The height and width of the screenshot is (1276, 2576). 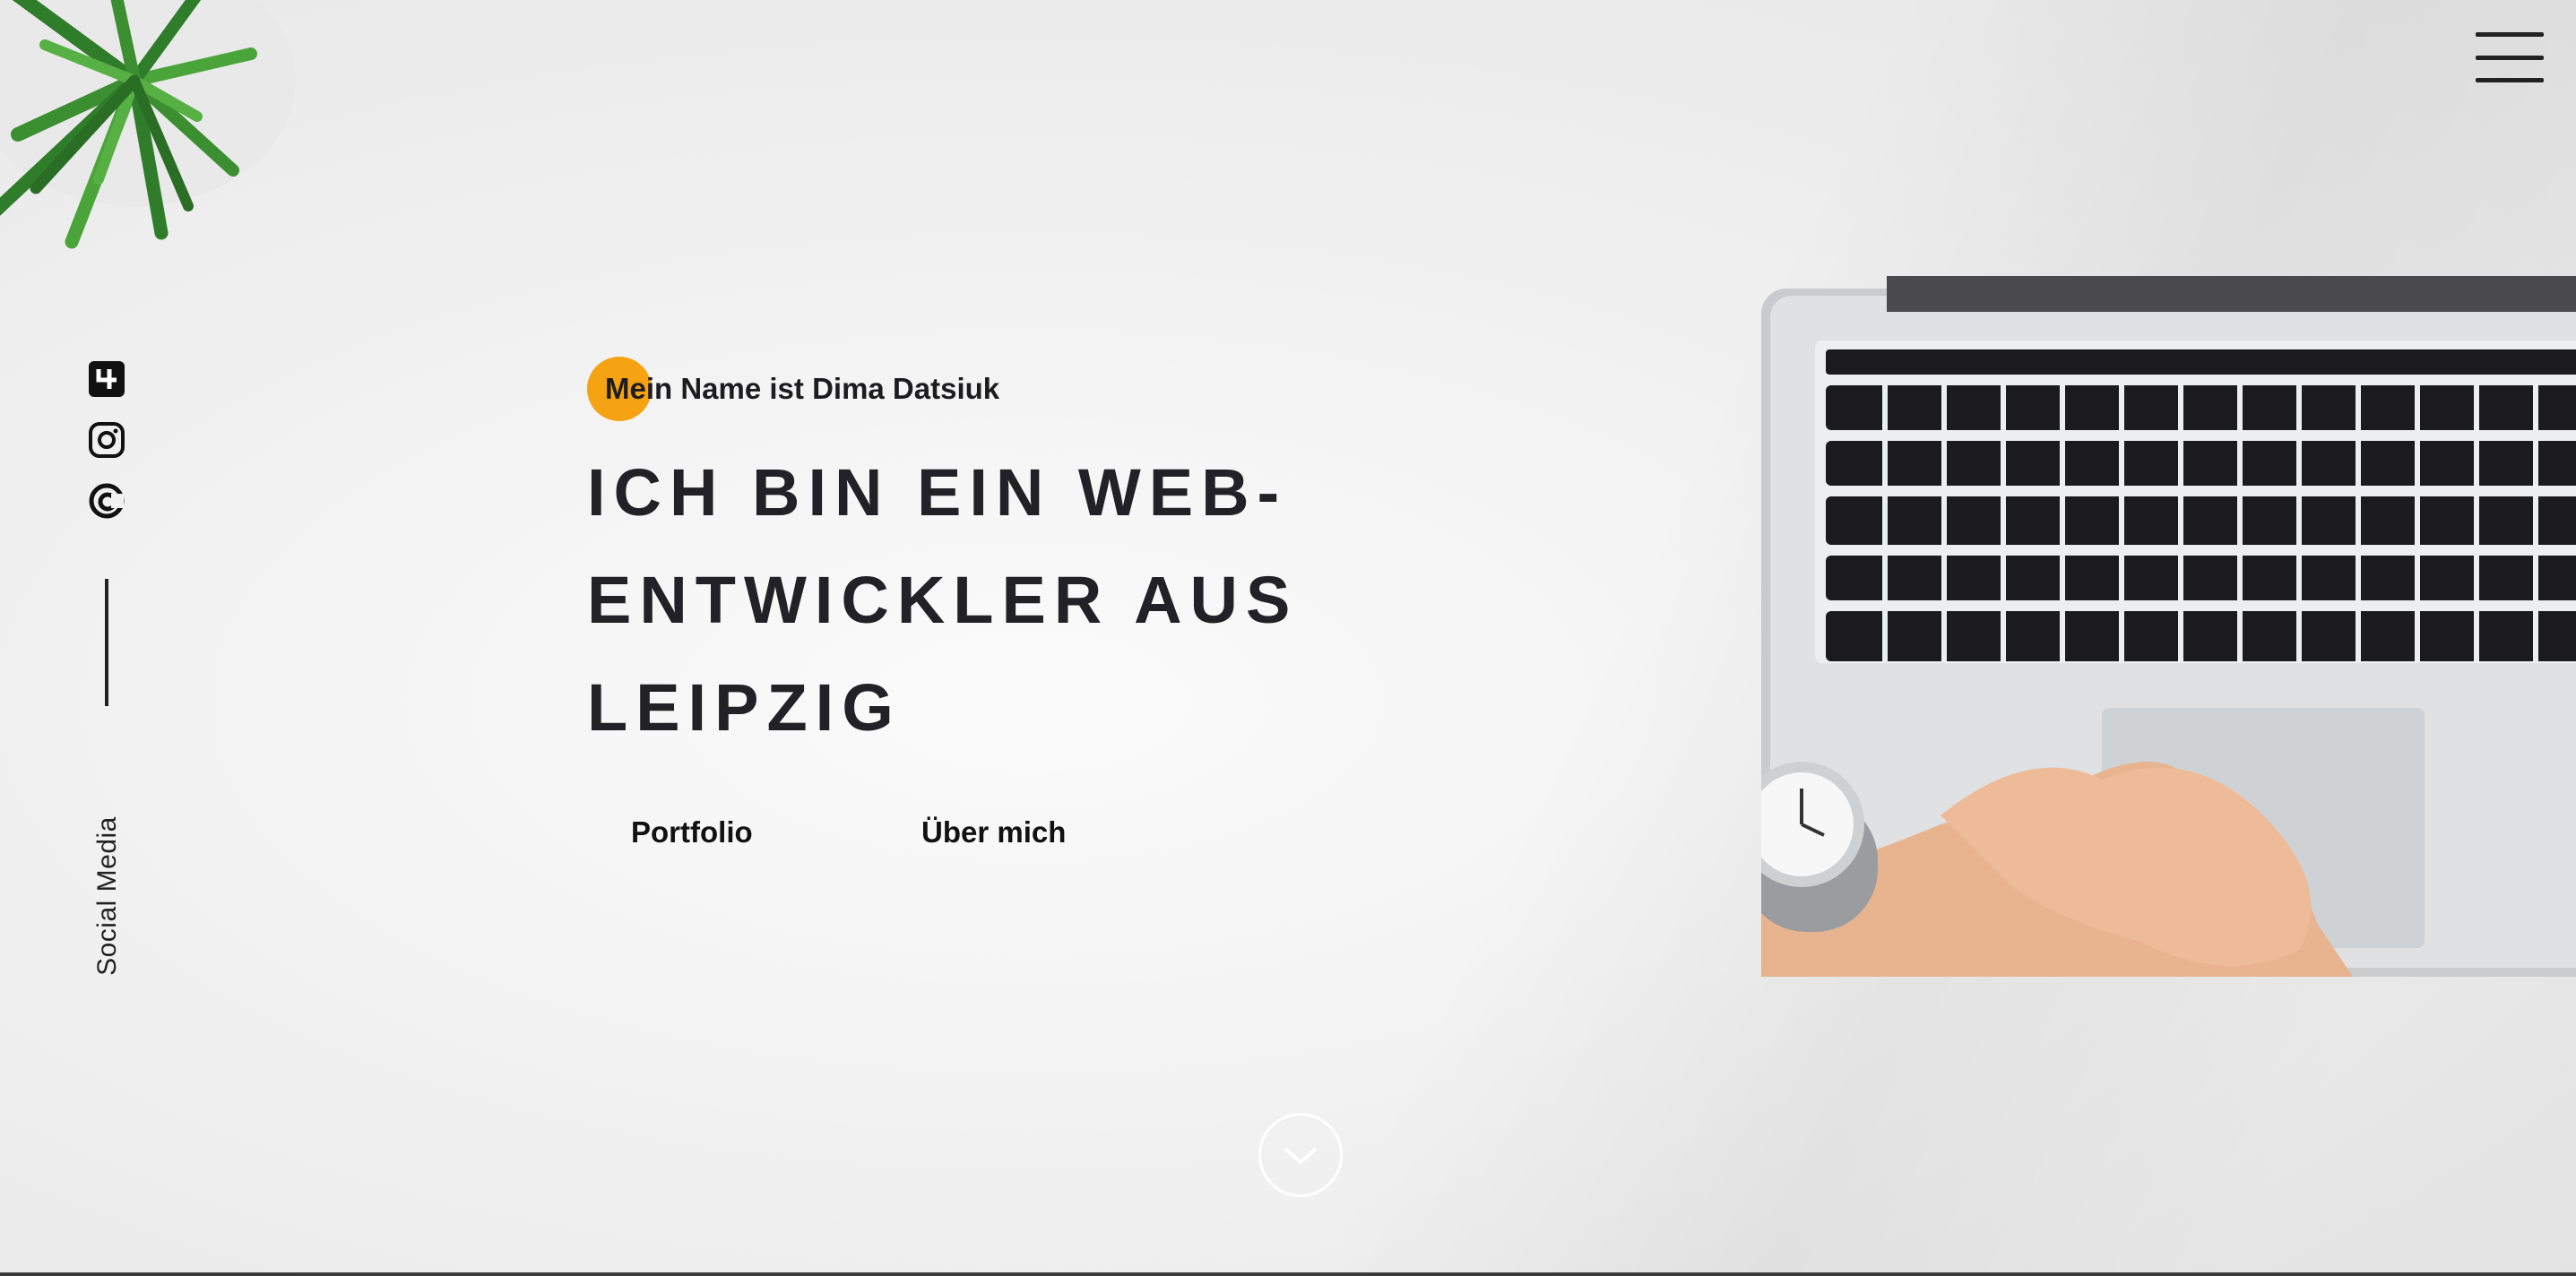 I want to click on plant-image, so click(x=148, y=125).